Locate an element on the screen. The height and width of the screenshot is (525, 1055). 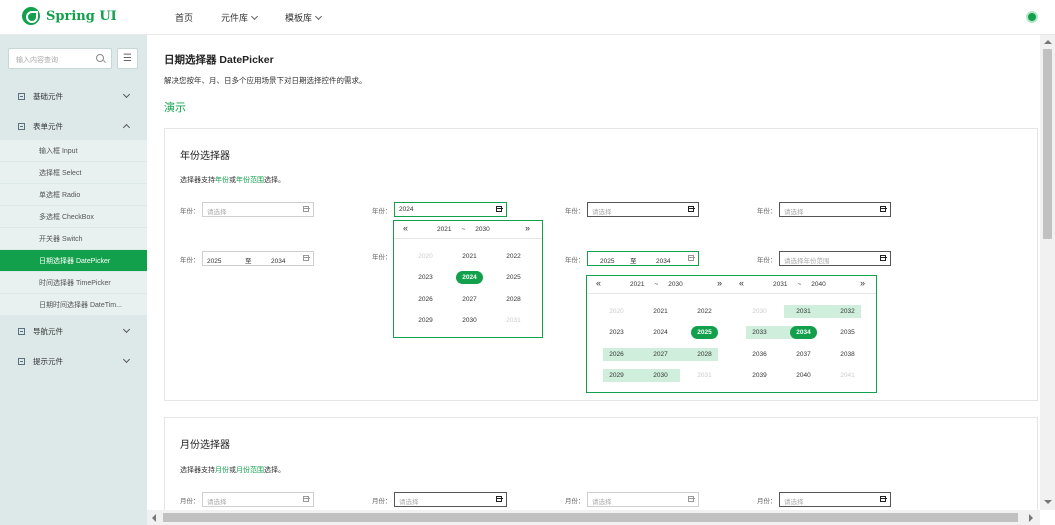
vertical-scrollbar is located at coordinates (1047, 272).